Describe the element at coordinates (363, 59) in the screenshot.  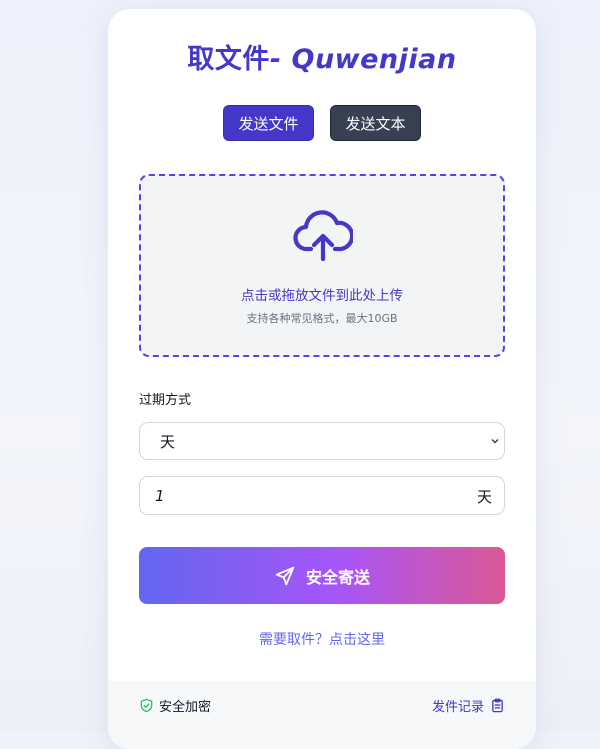
I see `title-latin: - Quwenjian` at that location.